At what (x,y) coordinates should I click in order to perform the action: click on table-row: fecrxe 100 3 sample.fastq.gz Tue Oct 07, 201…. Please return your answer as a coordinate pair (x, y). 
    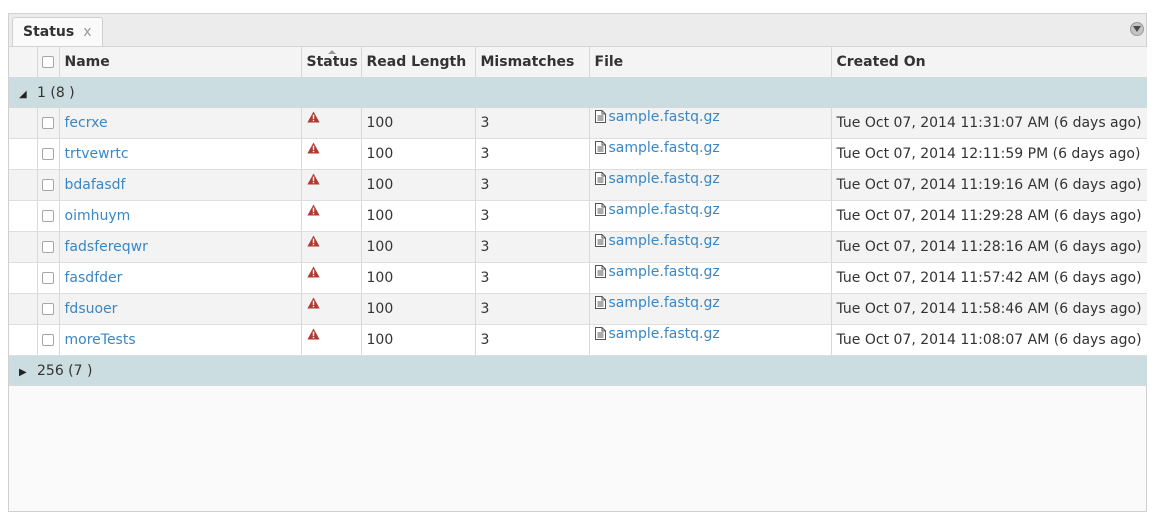
    Looking at the image, I should click on (578, 123).